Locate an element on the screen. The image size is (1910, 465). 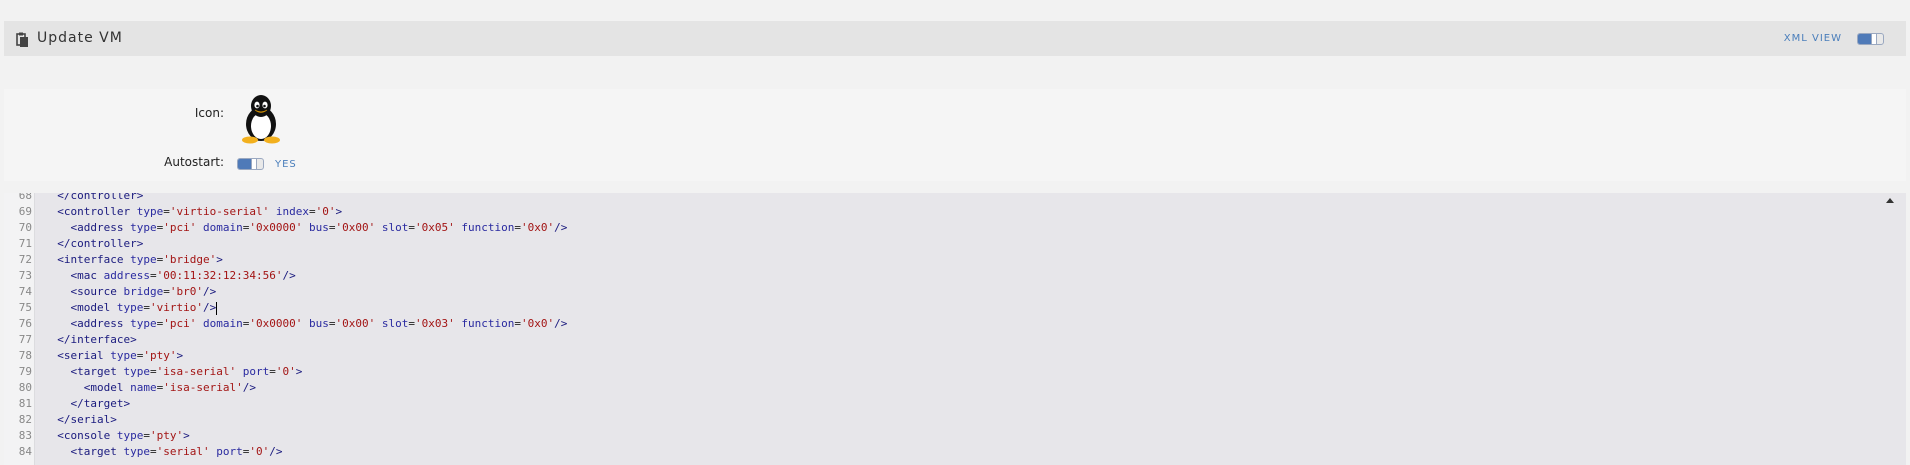
text-cursor is located at coordinates (217, 308).